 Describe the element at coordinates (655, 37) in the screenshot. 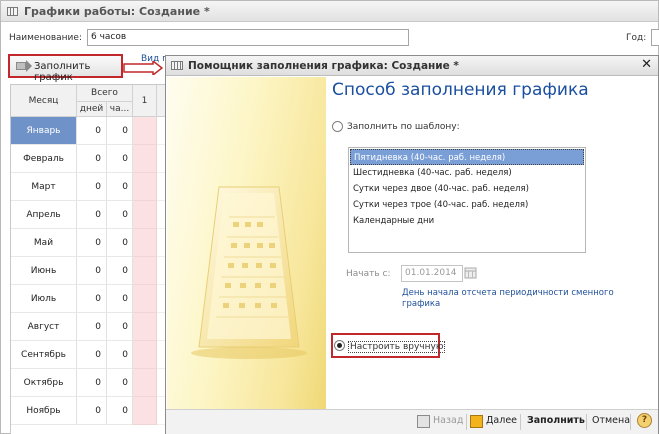

I see `year-input` at that location.